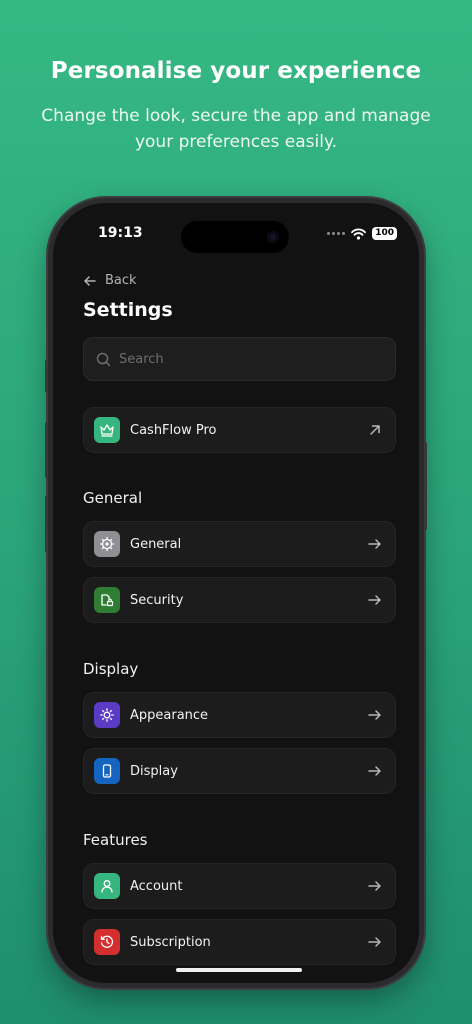 The image size is (472, 1024). What do you see at coordinates (273, 237) in the screenshot?
I see `camera-icon` at bounding box center [273, 237].